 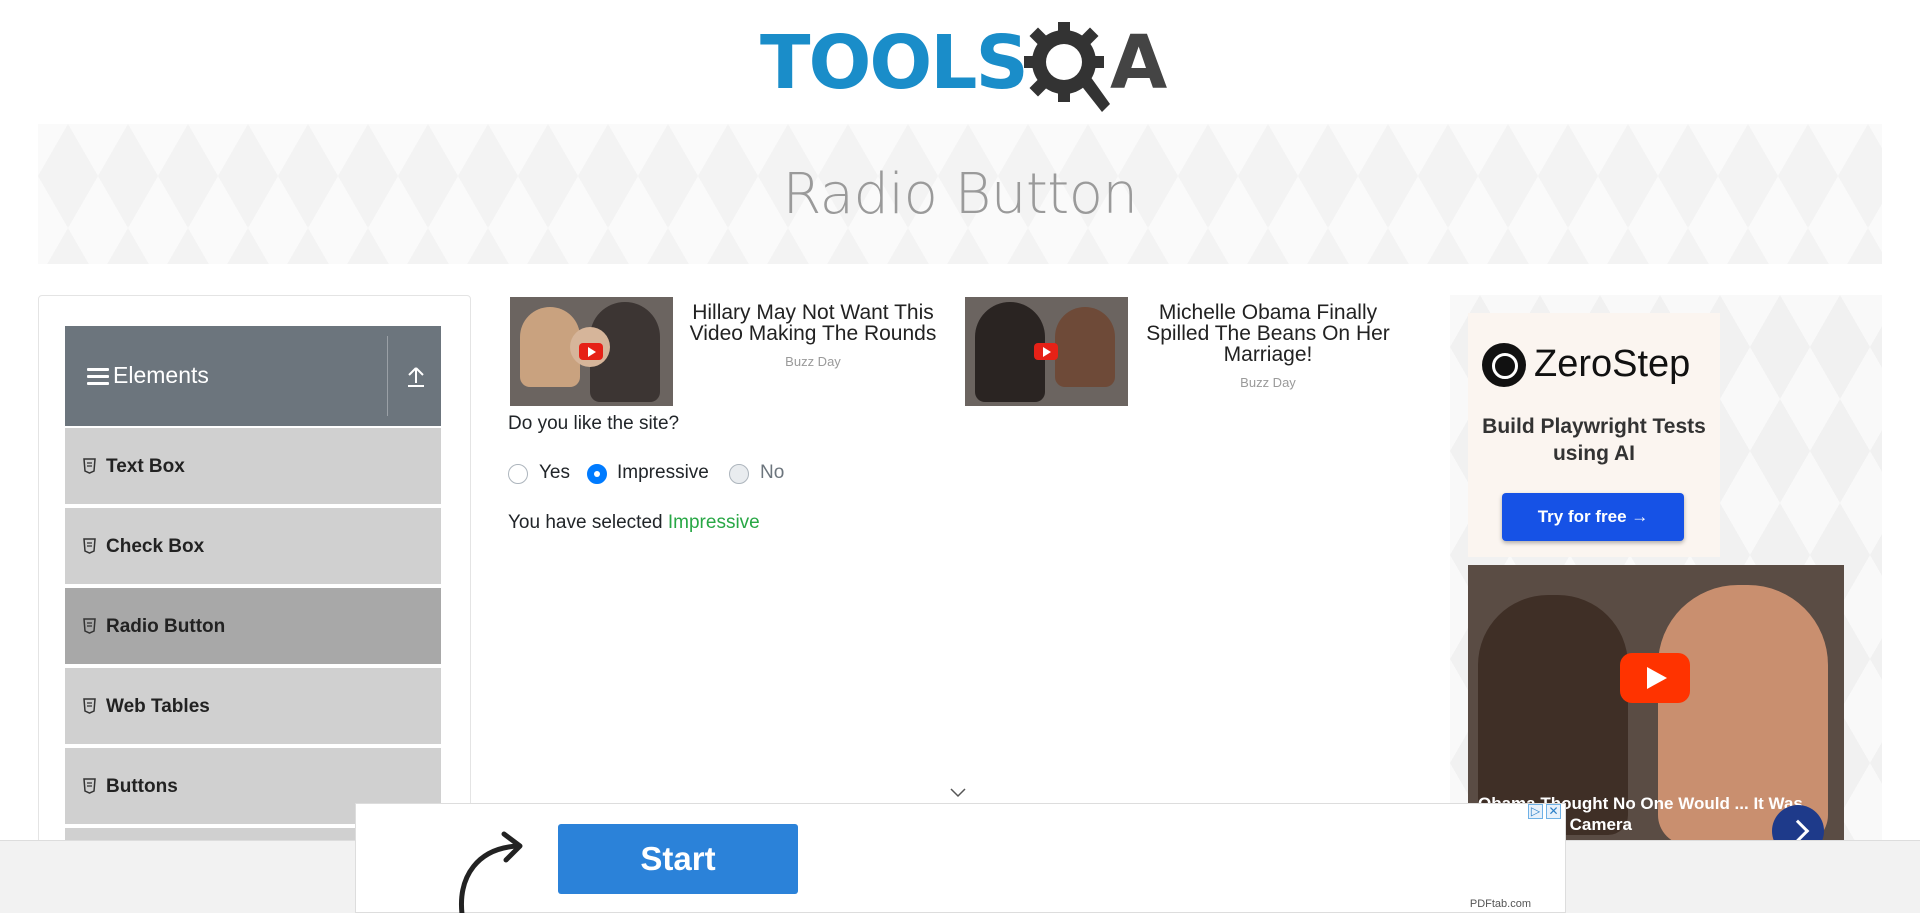 What do you see at coordinates (155, 546) in the screenshot?
I see `sidebar-item-label: Check Box` at bounding box center [155, 546].